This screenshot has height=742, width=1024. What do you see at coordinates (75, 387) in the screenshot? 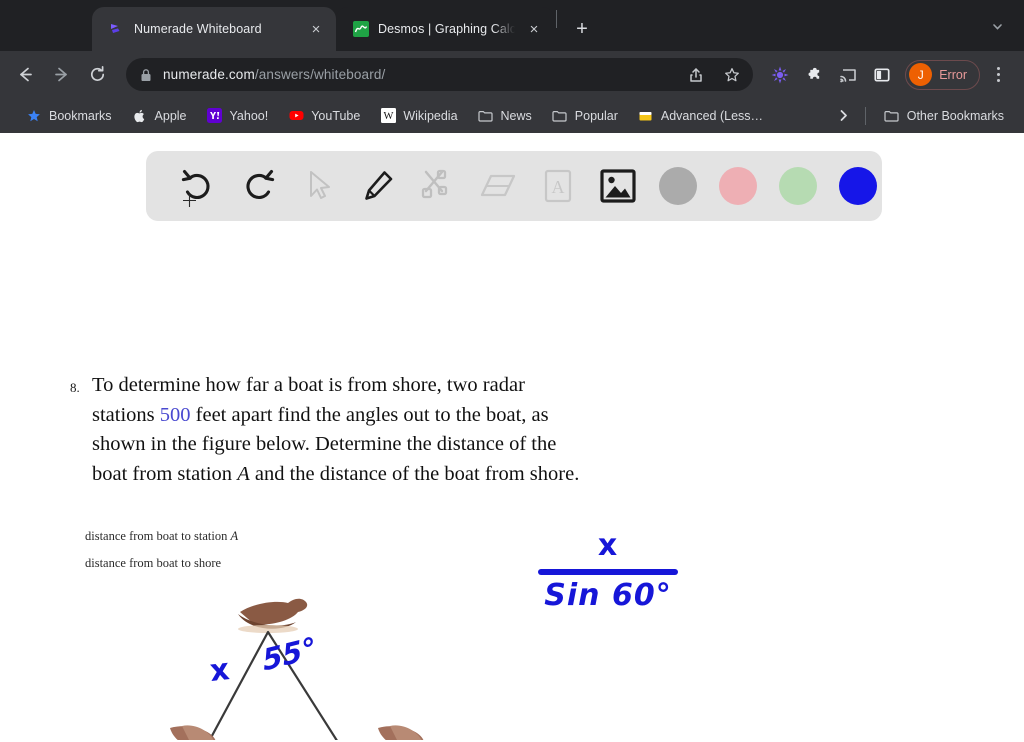
I see `question-number: 8.` at bounding box center [75, 387].